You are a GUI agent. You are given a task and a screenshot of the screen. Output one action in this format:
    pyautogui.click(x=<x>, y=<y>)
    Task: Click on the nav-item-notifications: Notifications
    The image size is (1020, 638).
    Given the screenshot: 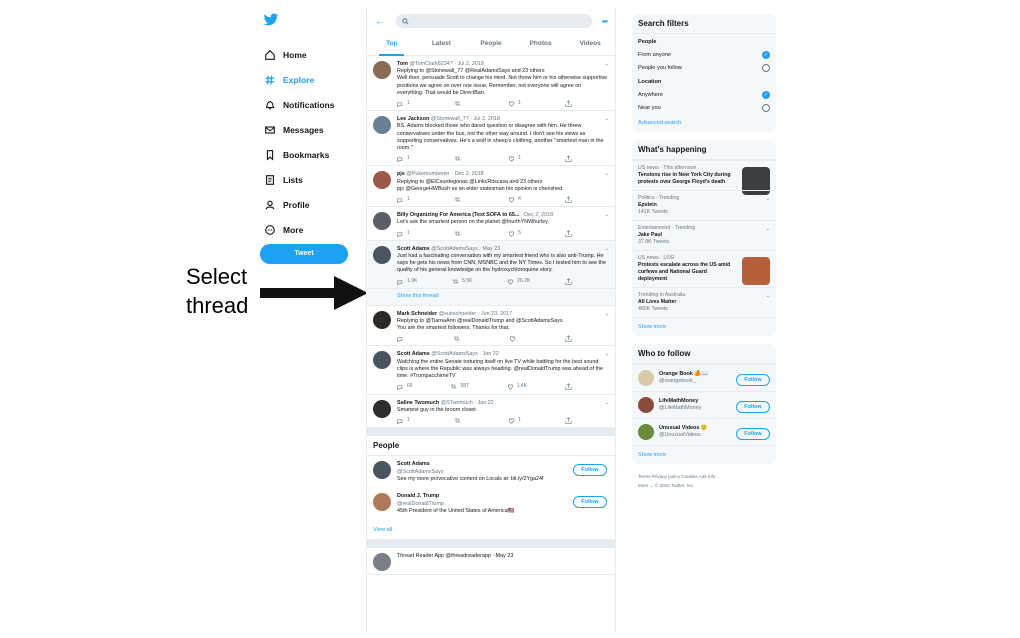 What is the action you would take?
    pyautogui.click(x=305, y=104)
    